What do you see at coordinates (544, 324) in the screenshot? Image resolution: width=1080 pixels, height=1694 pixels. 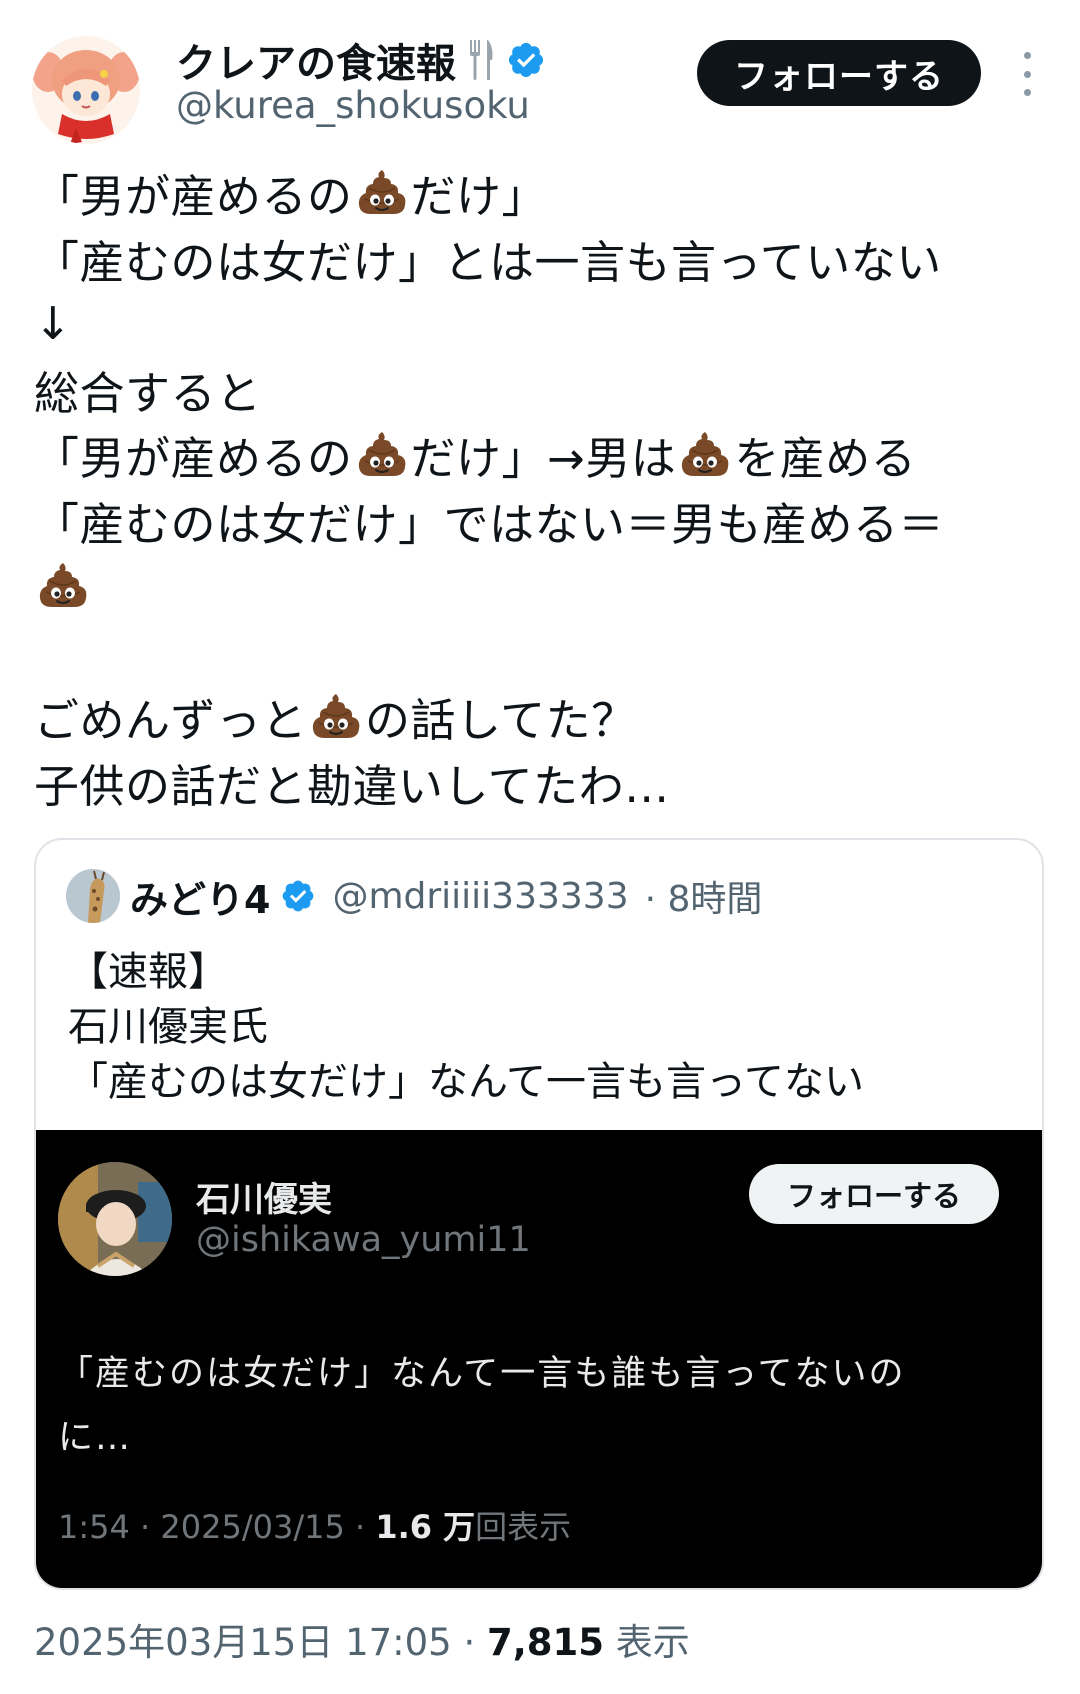 I see `tweet-line: ↓` at bounding box center [544, 324].